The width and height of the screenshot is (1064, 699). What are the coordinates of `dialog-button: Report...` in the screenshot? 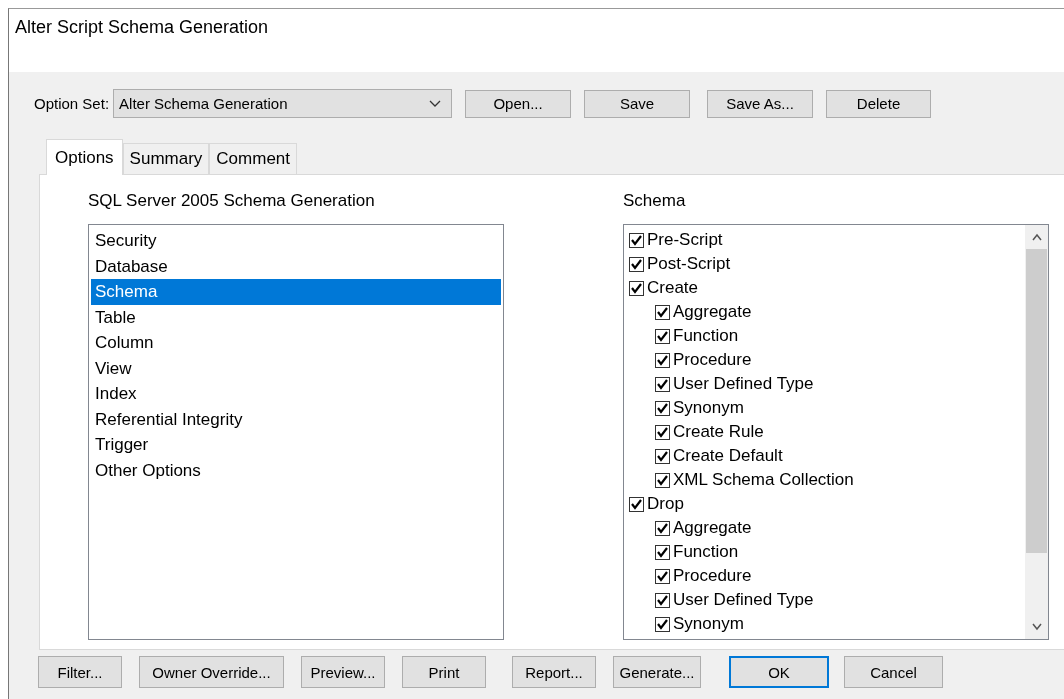 It's located at (554, 672).